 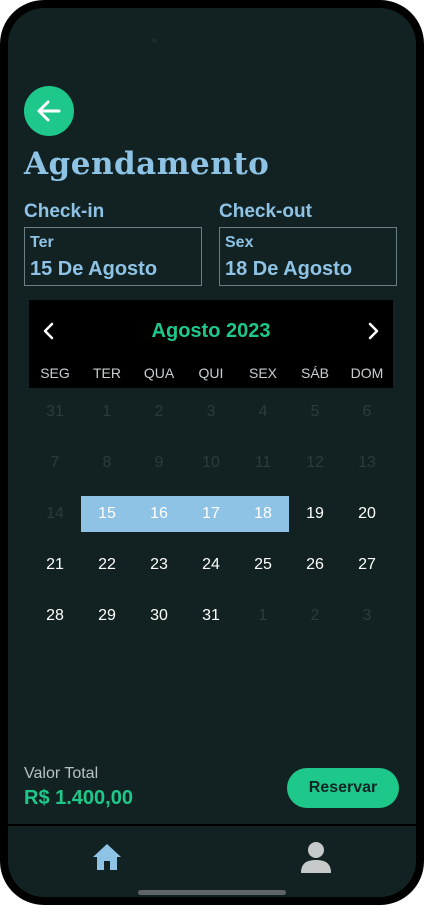 I want to click on checkin-date: 15 De Agosto, so click(x=94, y=269).